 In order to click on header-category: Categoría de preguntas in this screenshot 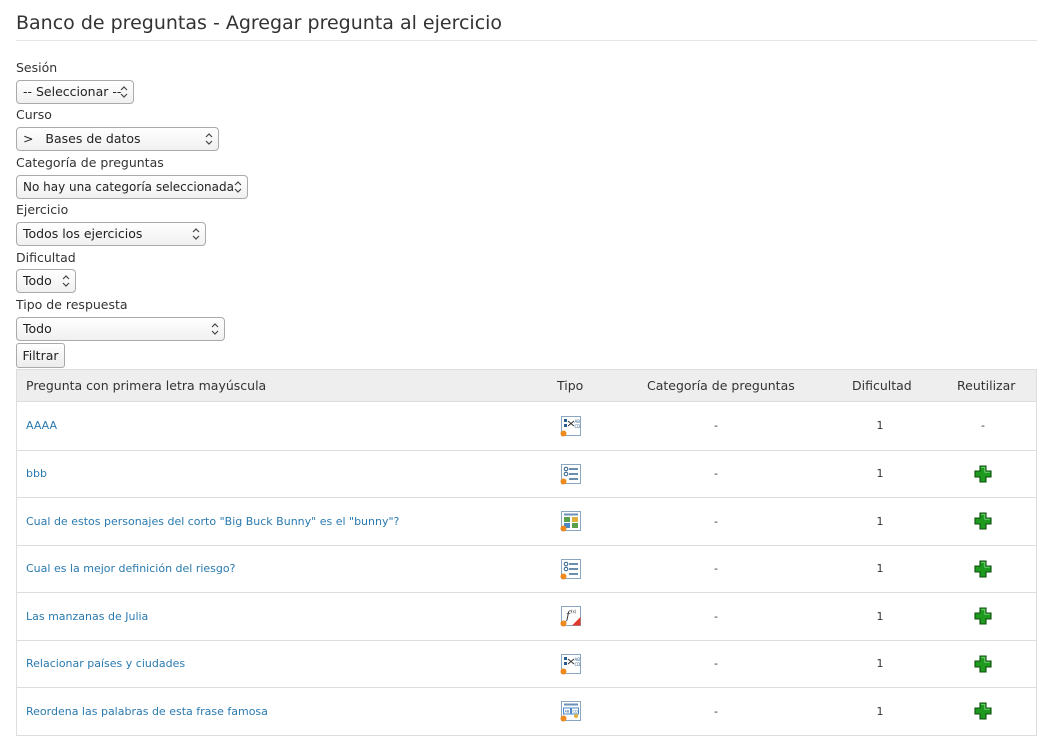, I will do `click(721, 385)`.